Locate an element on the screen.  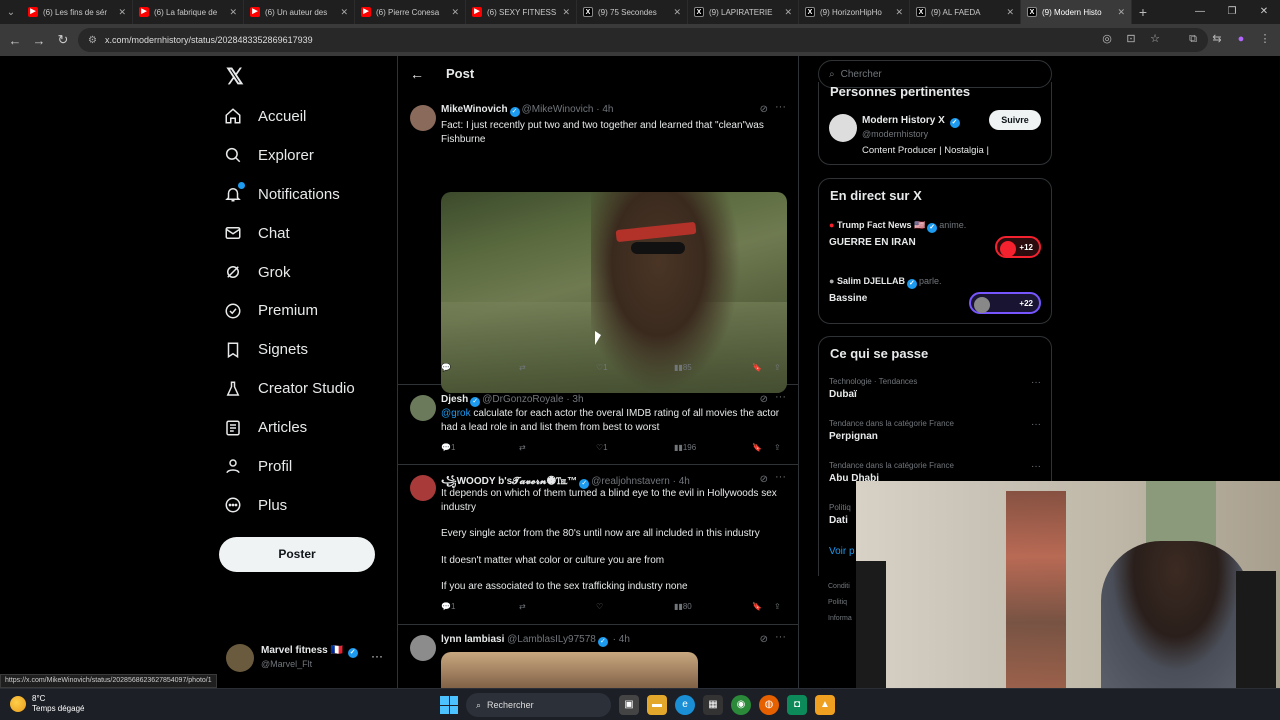
reply-icon: 💬 is located at coordinates (446, 367).